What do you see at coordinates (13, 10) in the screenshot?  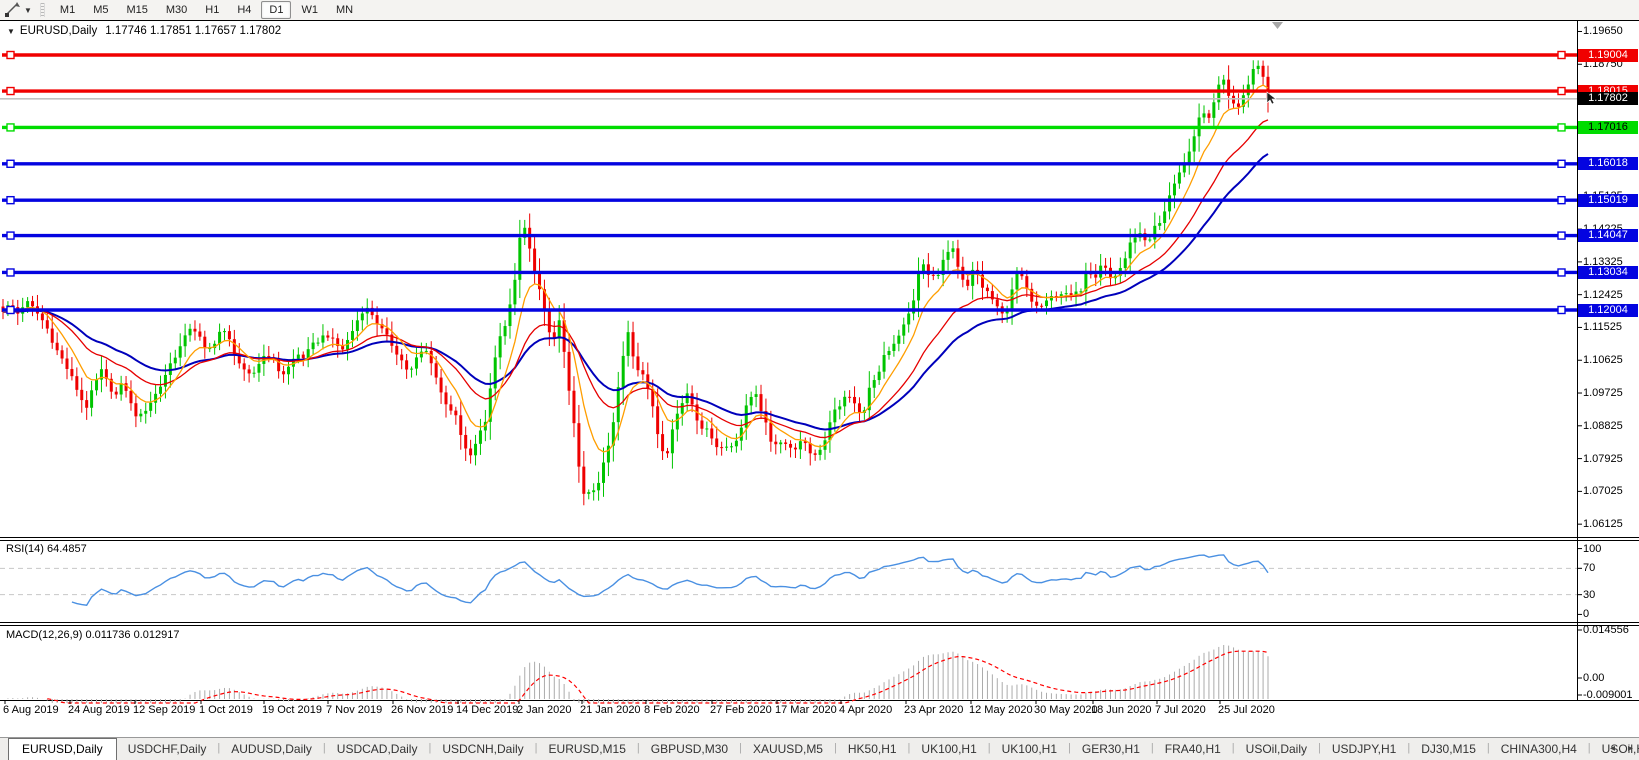 I see `line-tool-icon` at bounding box center [13, 10].